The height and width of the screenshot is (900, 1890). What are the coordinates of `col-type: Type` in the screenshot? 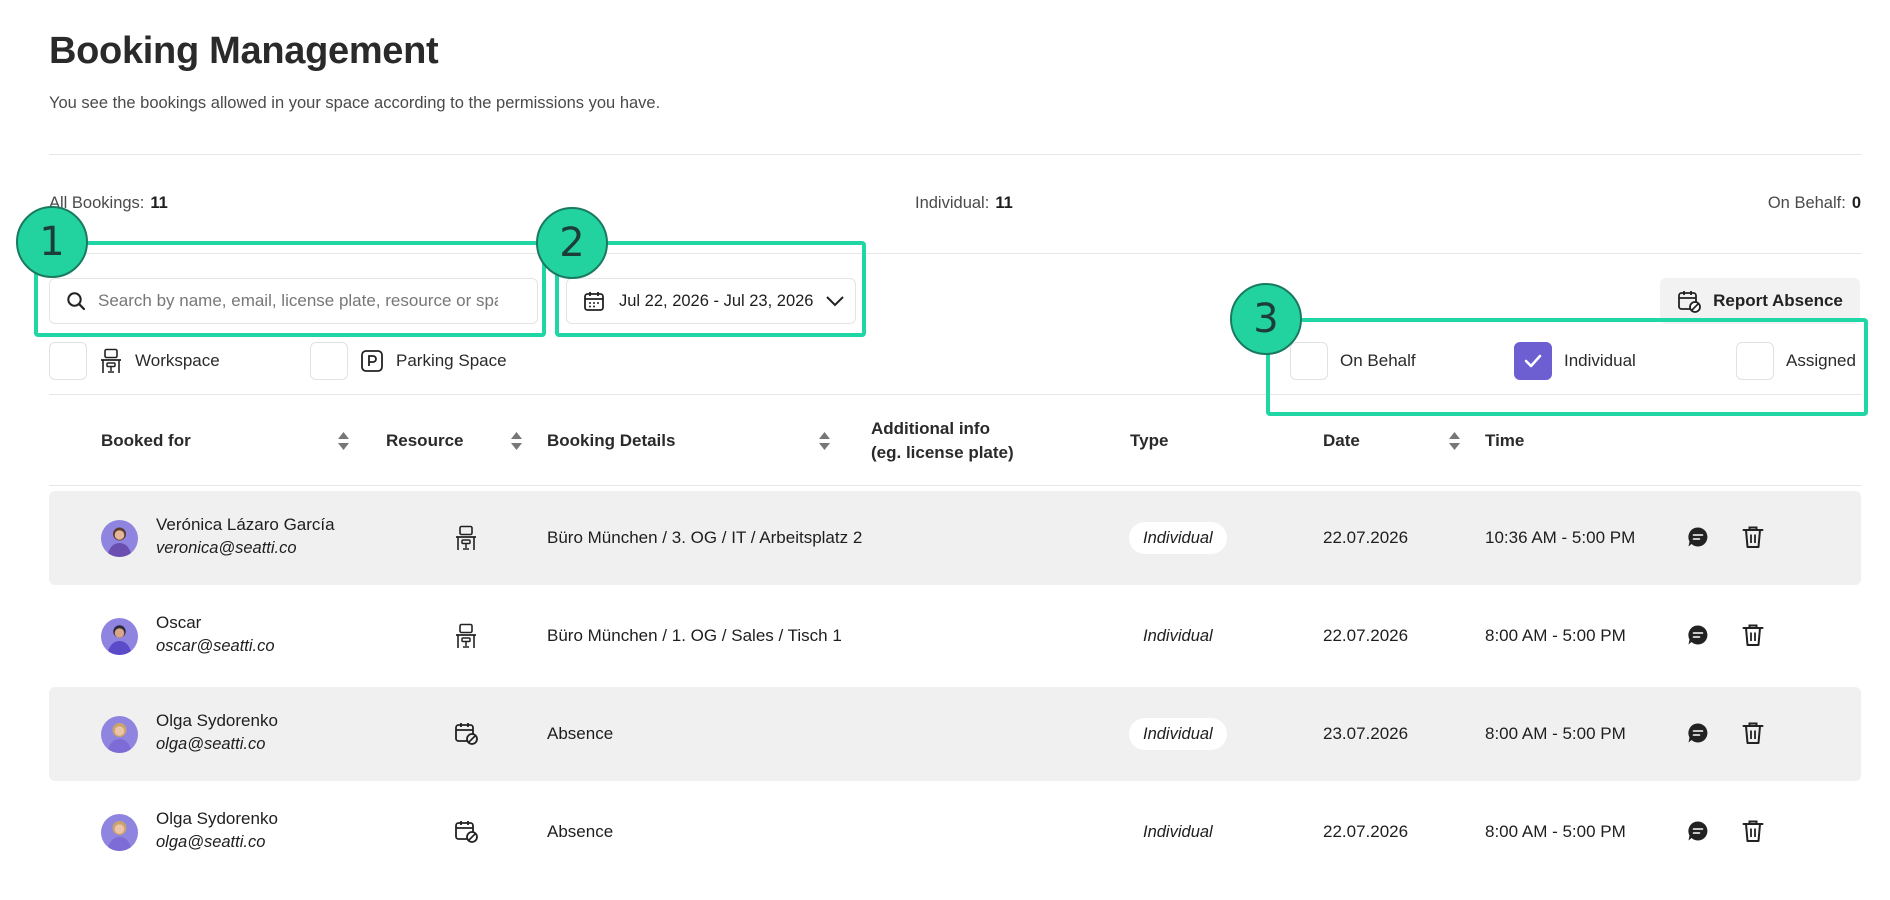 It's located at (1149, 440).